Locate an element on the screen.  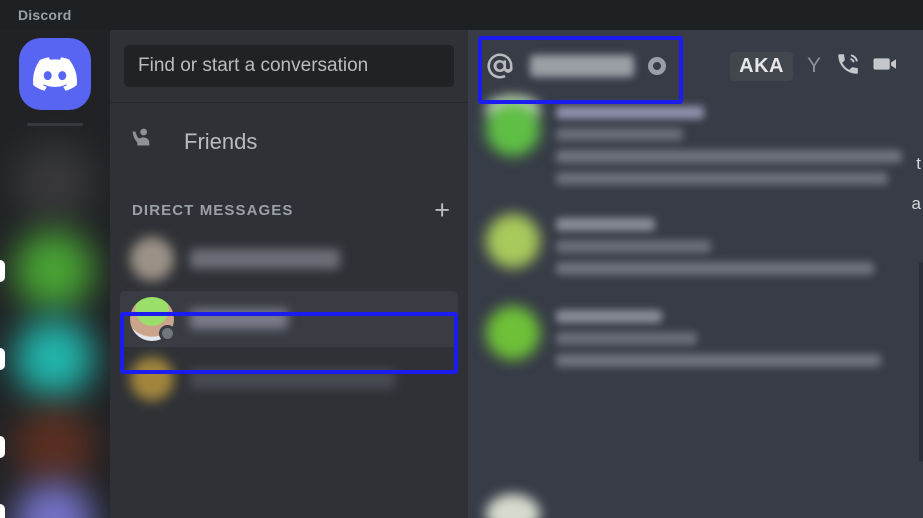
rail-divider is located at coordinates (55, 124).